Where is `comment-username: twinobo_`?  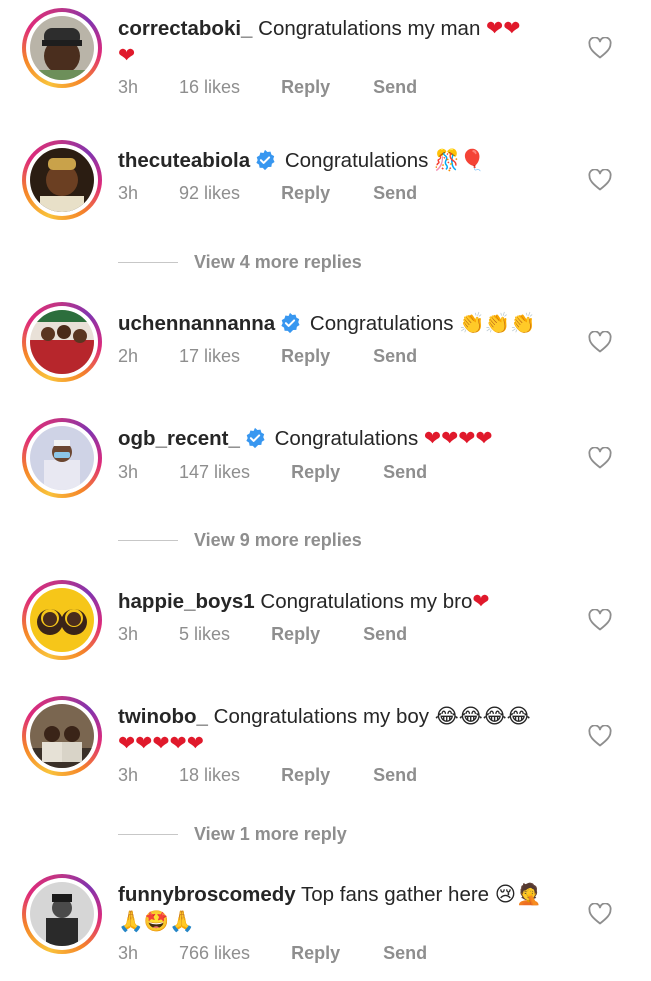
comment-username: twinobo_ is located at coordinates (163, 716).